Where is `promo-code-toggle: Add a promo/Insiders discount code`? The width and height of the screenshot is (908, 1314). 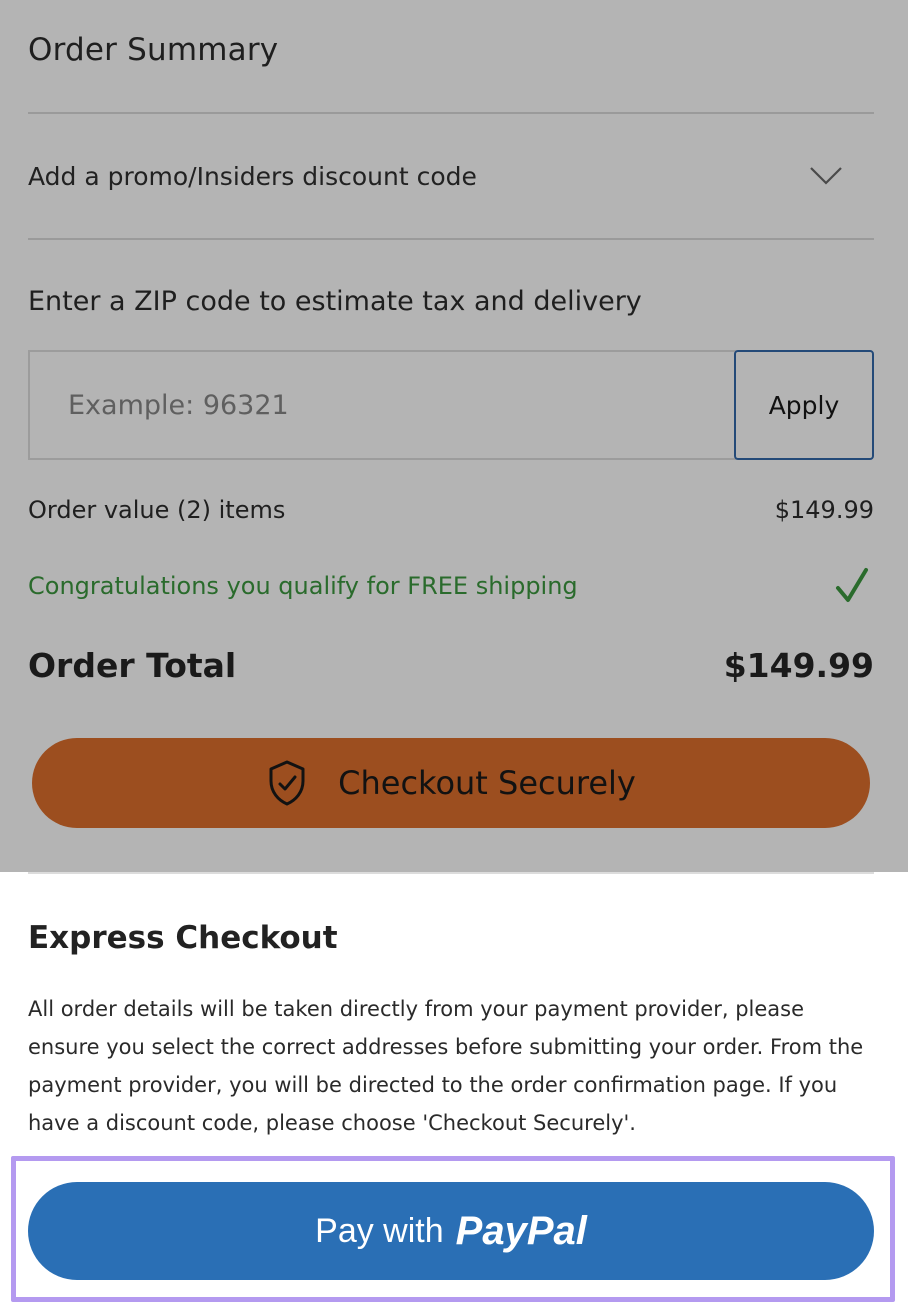 promo-code-toggle: Add a promo/Insiders discount code is located at coordinates (451, 176).